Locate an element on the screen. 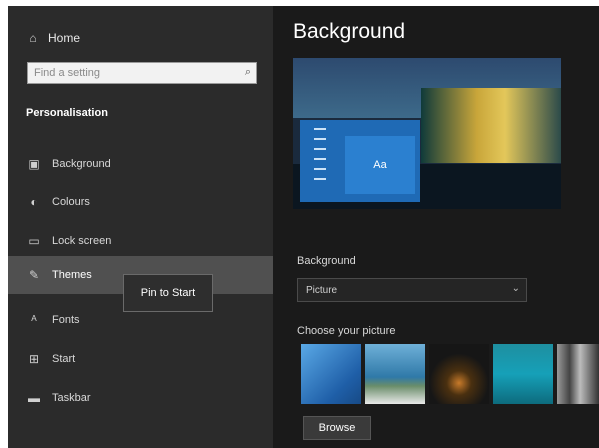 The image size is (599, 448). home-icon: ⌂ is located at coordinates (33, 38).